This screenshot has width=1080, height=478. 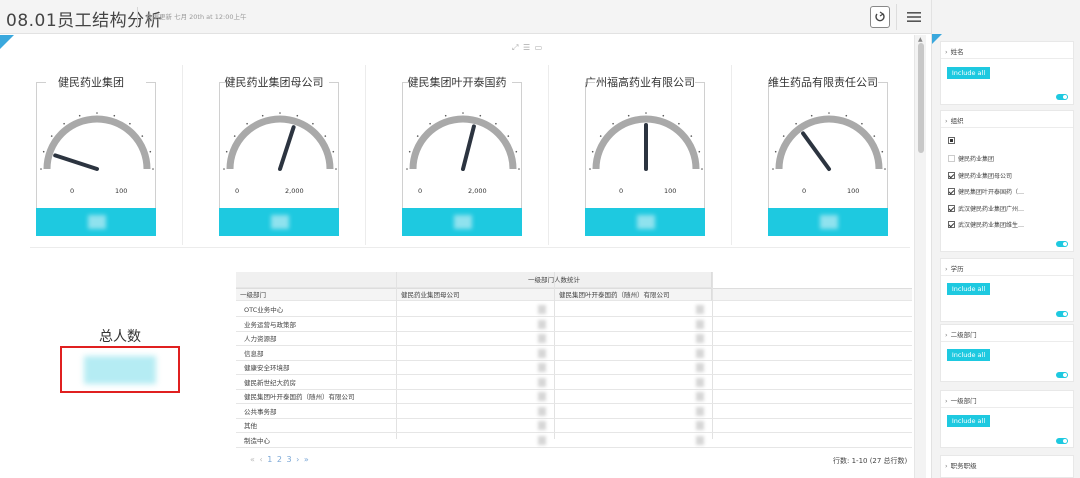 What do you see at coordinates (527, 48) in the screenshot?
I see `widget-tools-icon: ⤢ ☰ ▭` at bounding box center [527, 48].